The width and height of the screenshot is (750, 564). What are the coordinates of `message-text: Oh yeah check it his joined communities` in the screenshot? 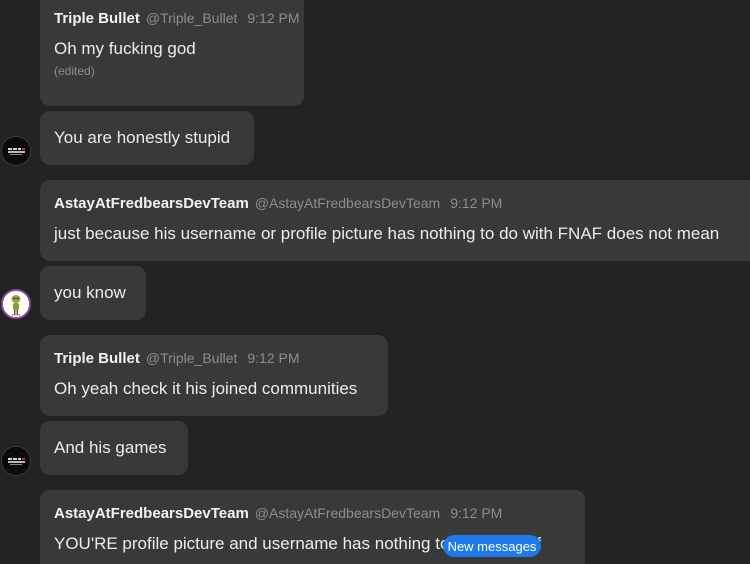 It's located at (206, 388).